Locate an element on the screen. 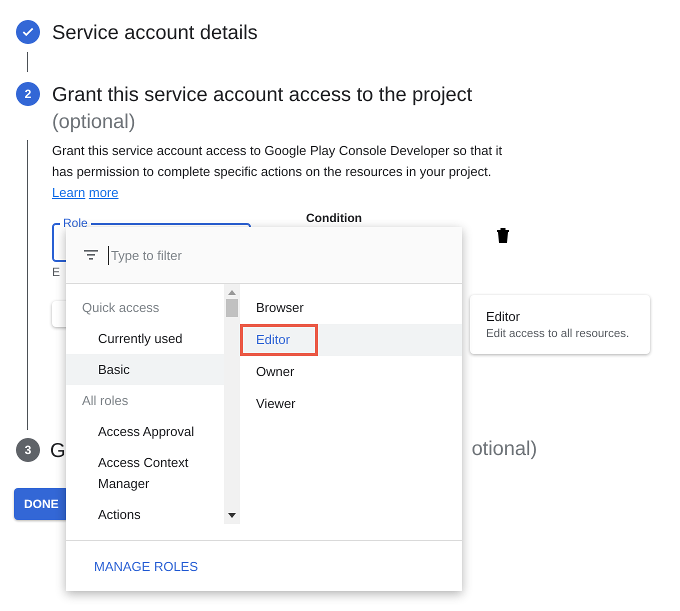 The height and width of the screenshot is (611, 680). step-number: 2 is located at coordinates (28, 94).